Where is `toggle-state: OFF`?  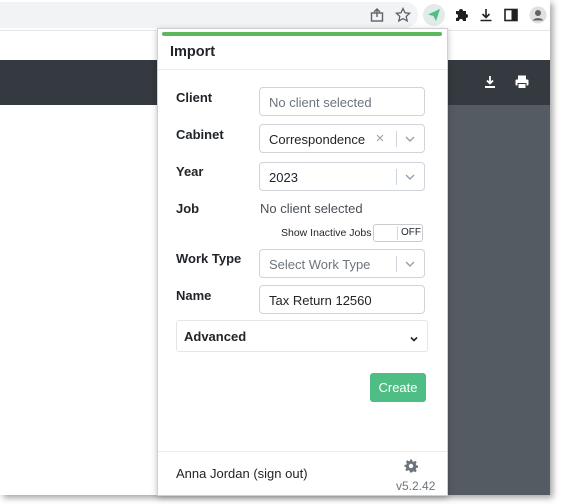 toggle-state: OFF is located at coordinates (411, 232).